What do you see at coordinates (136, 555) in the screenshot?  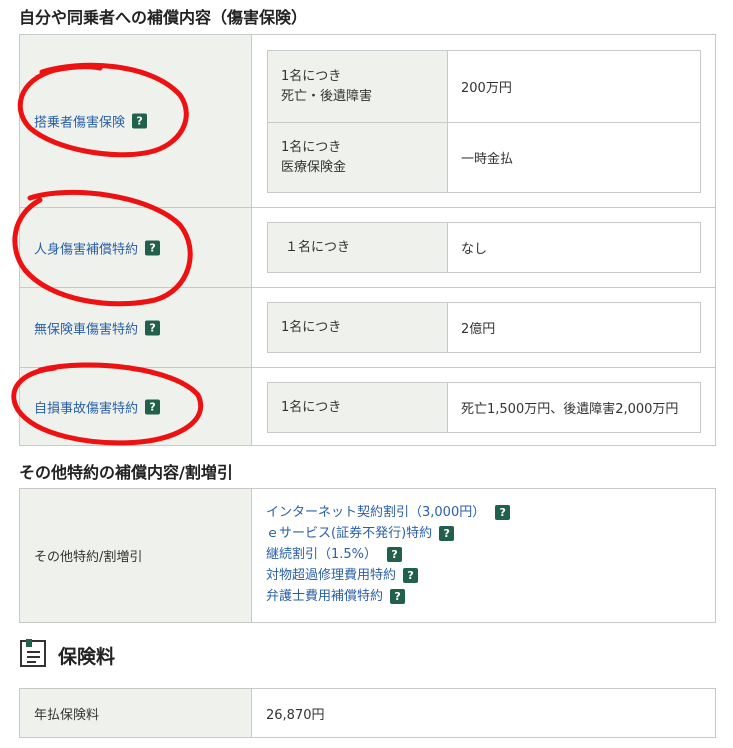 I see `other-riders-label: その他特約/割増引` at bounding box center [136, 555].